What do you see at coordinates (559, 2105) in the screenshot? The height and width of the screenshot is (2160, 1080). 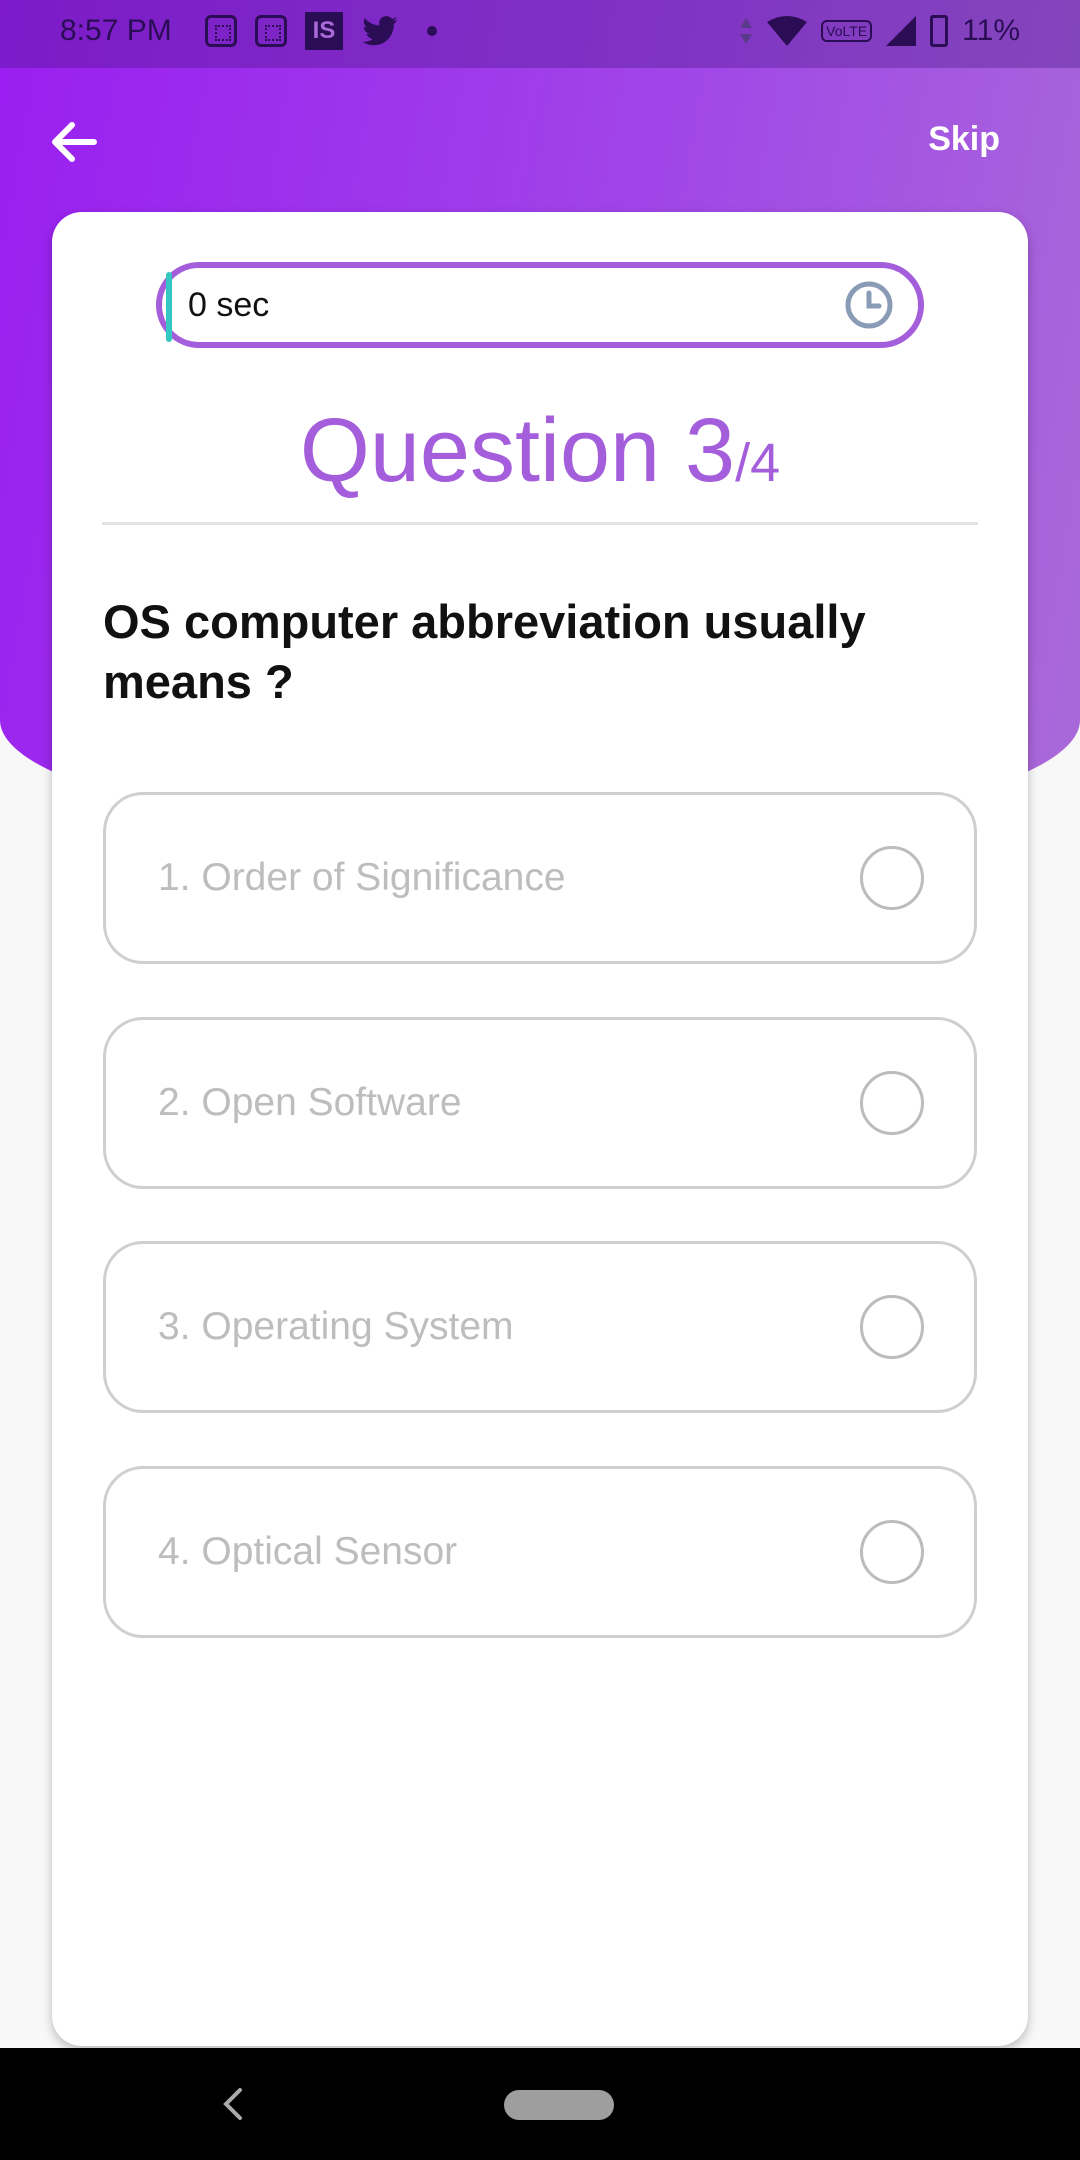 I see `nav-home-button` at bounding box center [559, 2105].